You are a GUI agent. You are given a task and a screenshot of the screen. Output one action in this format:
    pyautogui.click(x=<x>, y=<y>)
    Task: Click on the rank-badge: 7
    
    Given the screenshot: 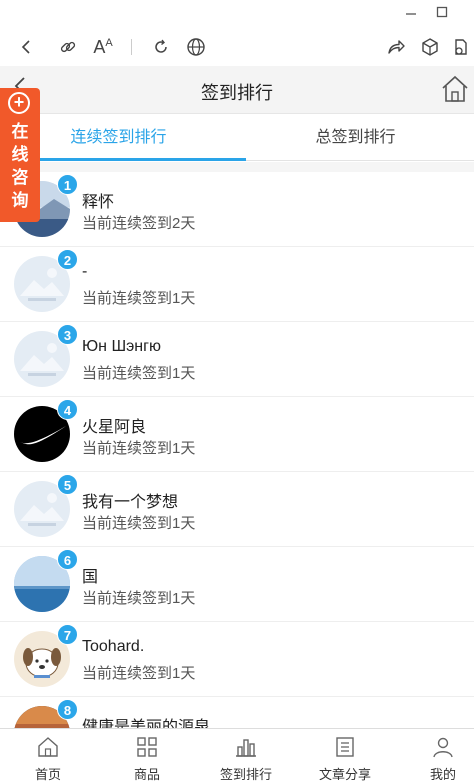 What is the action you would take?
    pyautogui.click(x=67, y=634)
    